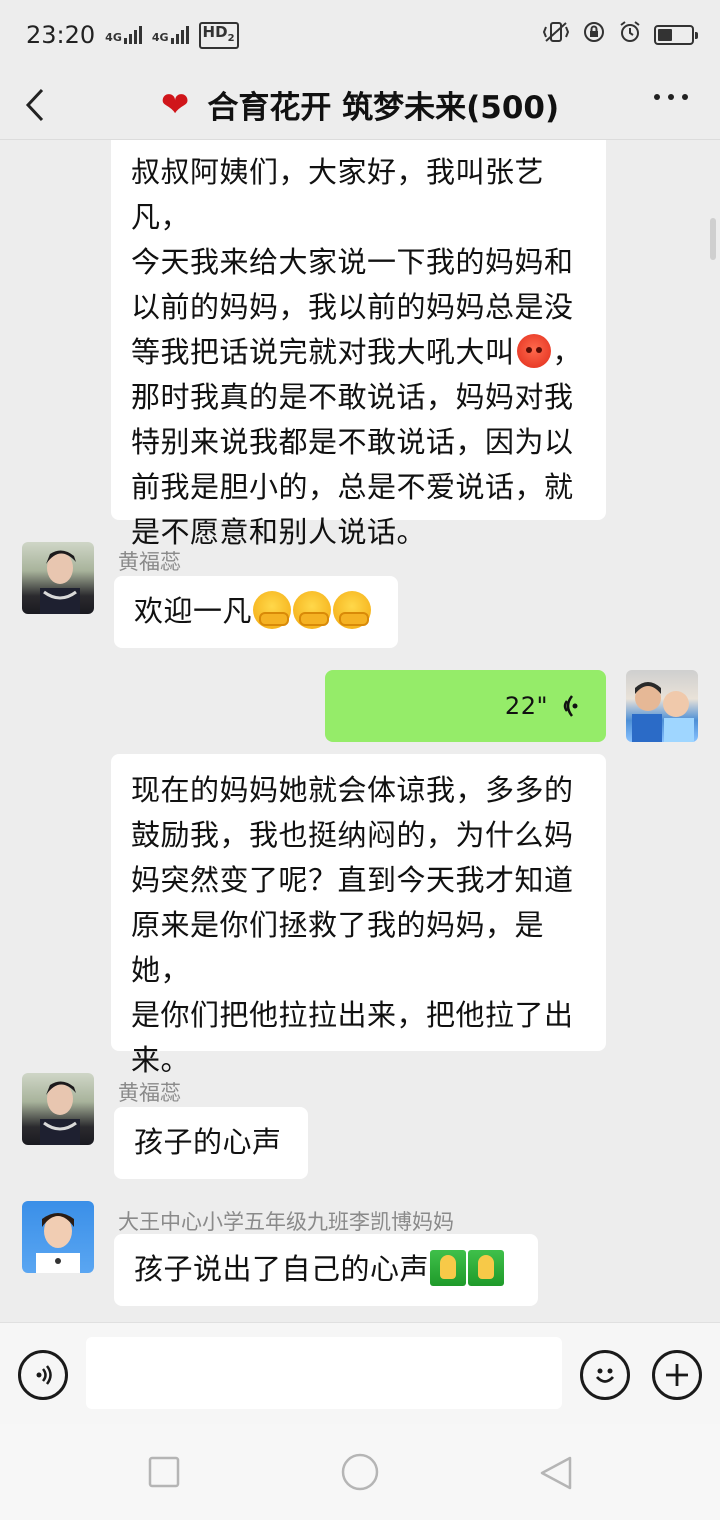 The image size is (720, 1520). I want to click on home-button, so click(360, 1474).